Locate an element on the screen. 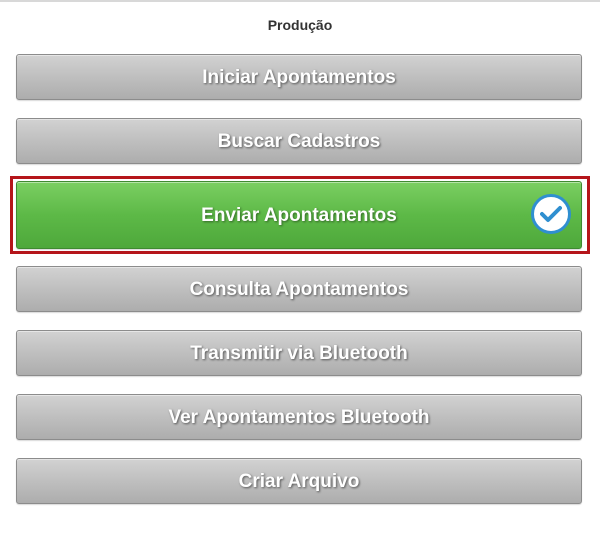 The image size is (600, 545). transmitir-bluetooth-button: Transmitir via Bluetooth is located at coordinates (299, 353).